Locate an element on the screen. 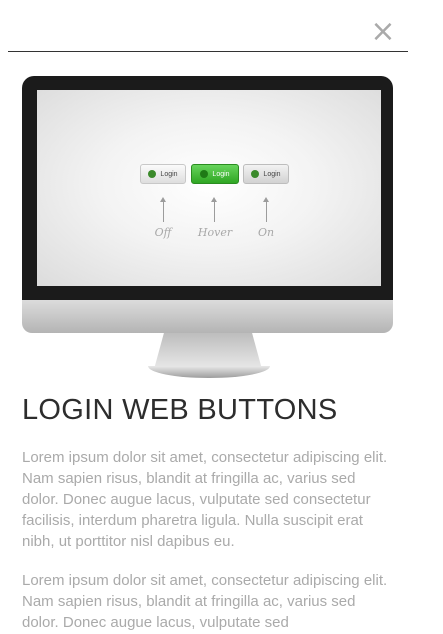  login-button-on-preview: Login is located at coordinates (266, 174).